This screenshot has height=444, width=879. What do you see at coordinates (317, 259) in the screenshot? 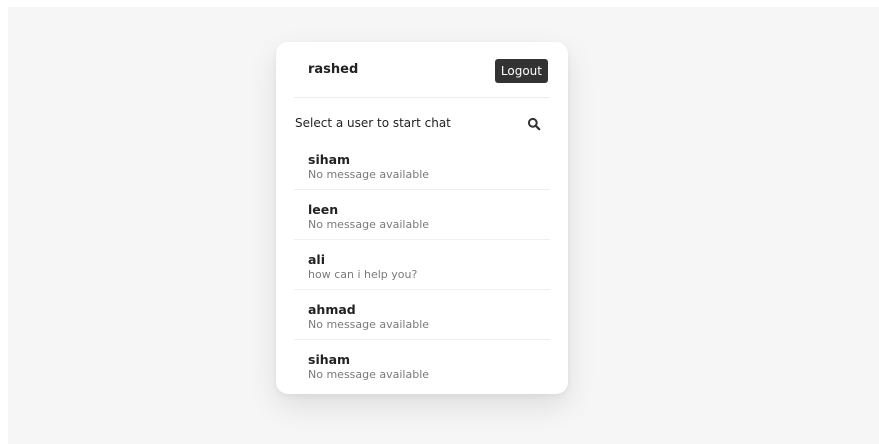
I see `user-name: ali` at bounding box center [317, 259].